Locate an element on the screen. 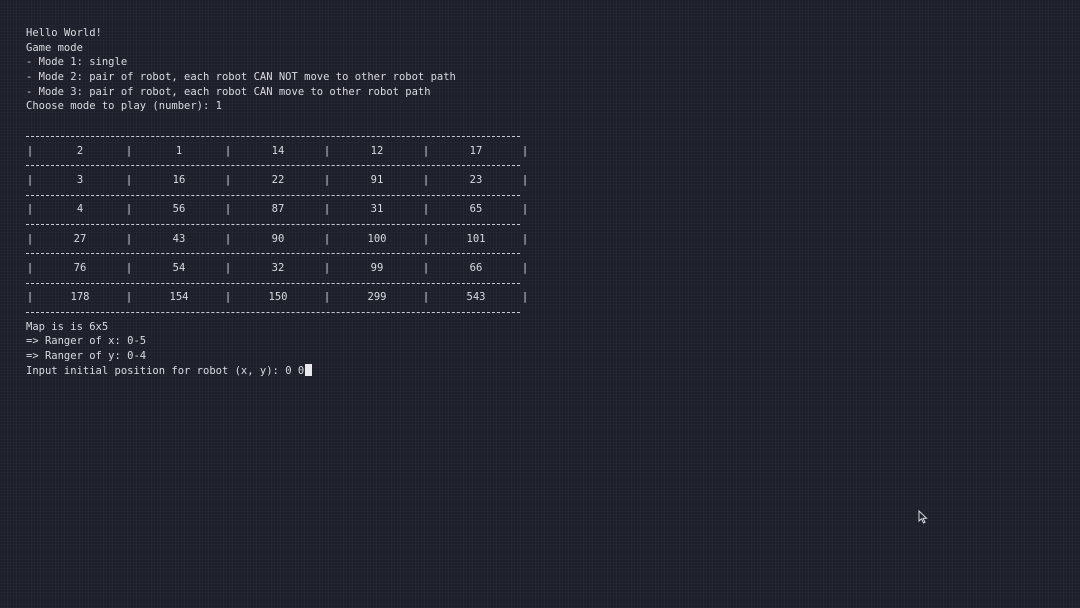 Image resolution: width=1080 pixels, height=608 pixels. prompt-text: Input initial position for robot (x, y): is located at coordinates (156, 370).